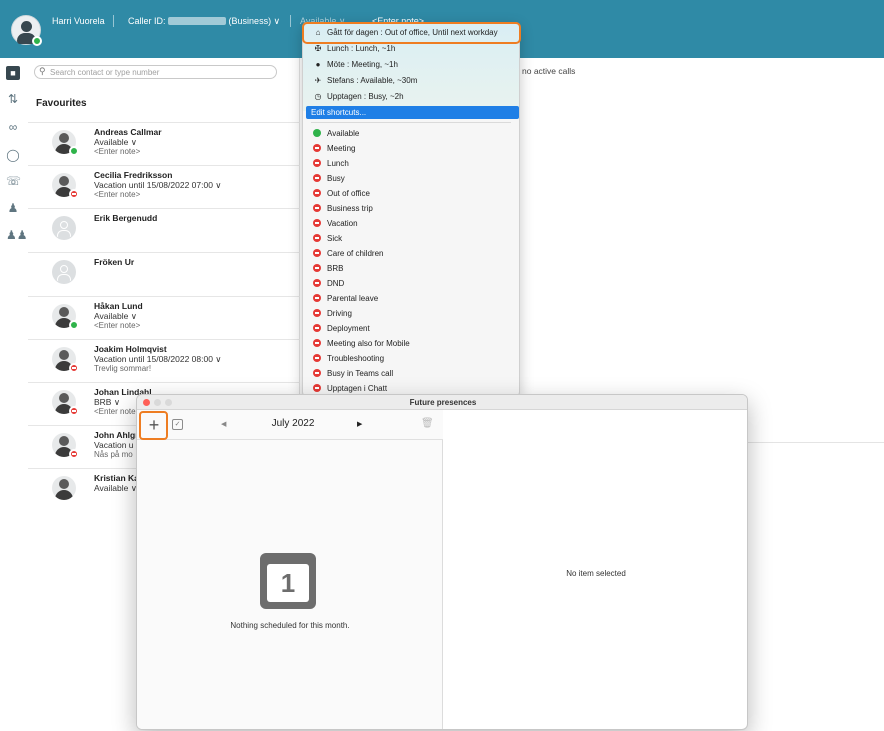 The image size is (884, 731). I want to click on status-item-meeting-mobile: Meeting also for Mobile, so click(361, 344).